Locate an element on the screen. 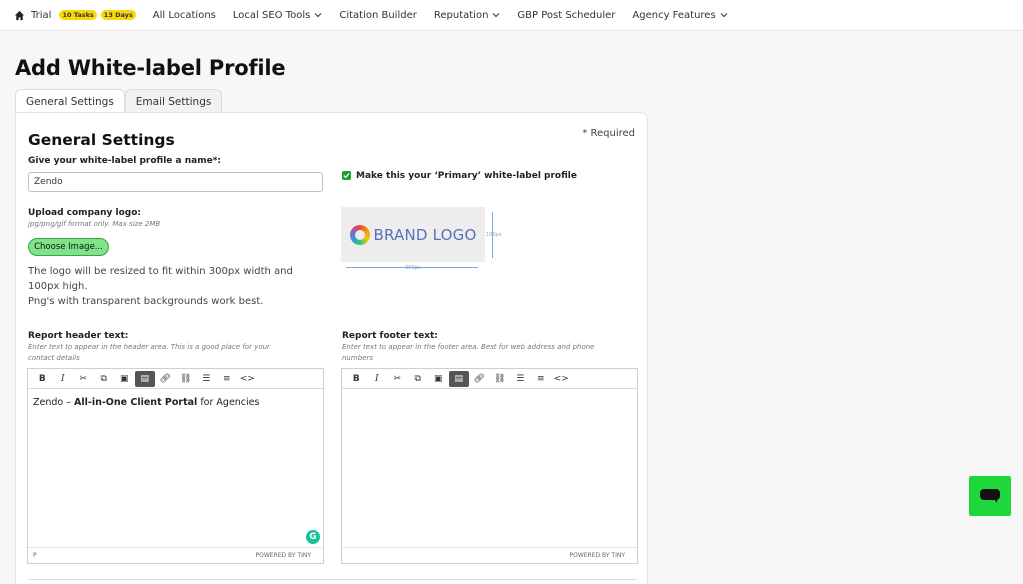 The width and height of the screenshot is (1023, 584). grammarly-icon: G is located at coordinates (313, 537).